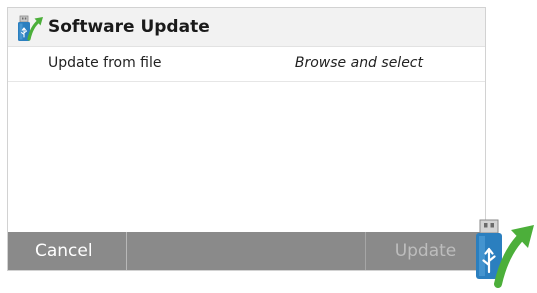  I want to click on update-from-file-label: Update from file, so click(105, 63).